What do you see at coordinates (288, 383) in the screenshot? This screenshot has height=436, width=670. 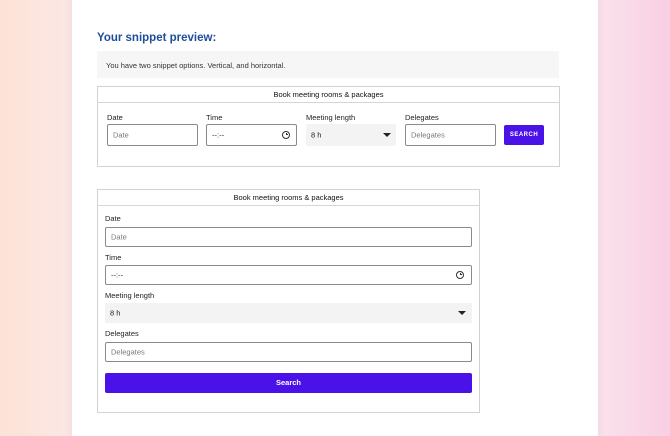 I see `search-button: Search` at bounding box center [288, 383].